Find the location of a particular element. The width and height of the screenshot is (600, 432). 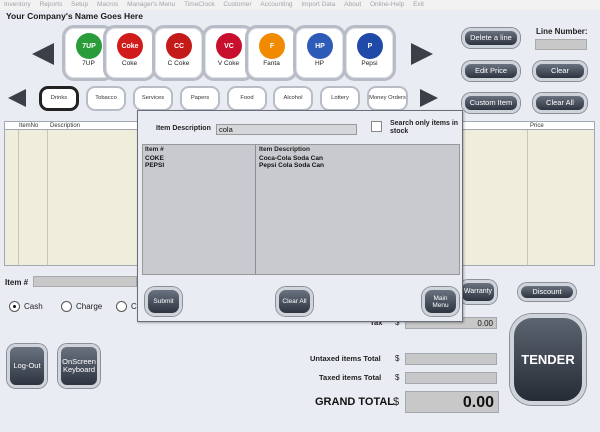

product-label: Fanta is located at coordinates (271, 63).